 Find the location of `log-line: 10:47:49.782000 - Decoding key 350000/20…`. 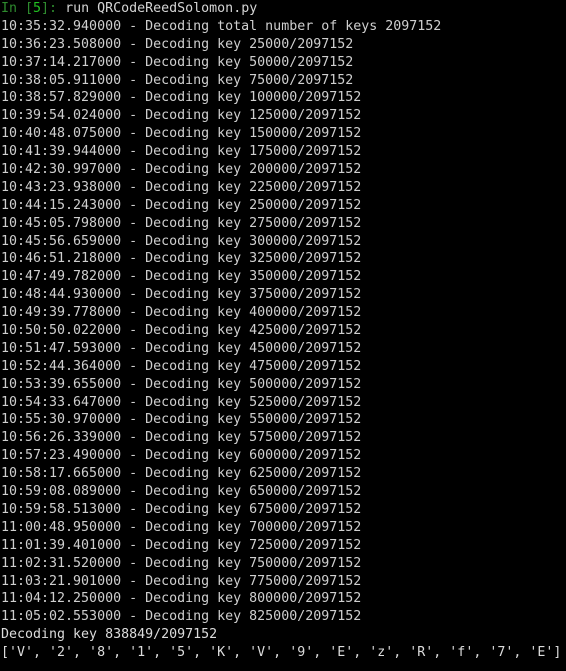

log-line: 10:47:49.782000 - Decoding key 350000/20… is located at coordinates (181, 277).